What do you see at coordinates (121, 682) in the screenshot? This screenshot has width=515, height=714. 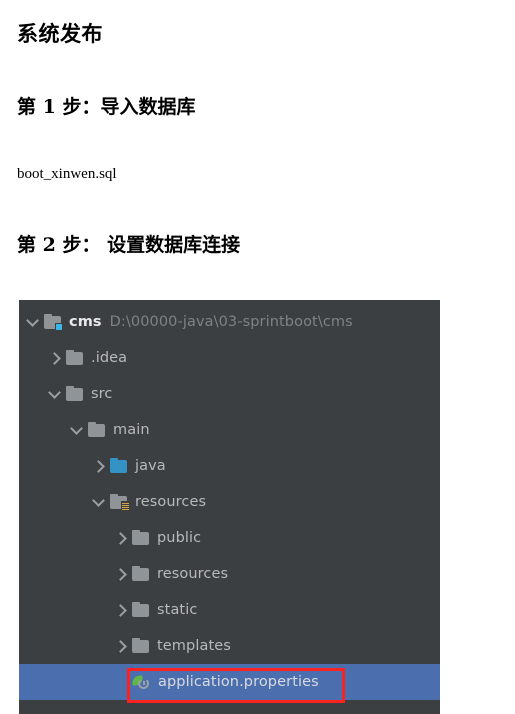 I see `chevron-placeholder` at bounding box center [121, 682].